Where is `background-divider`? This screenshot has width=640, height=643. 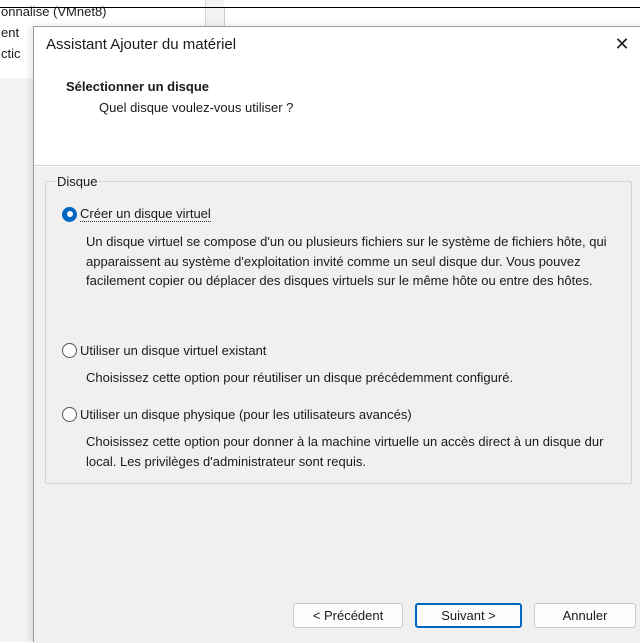
background-divider is located at coordinates (320, 7).